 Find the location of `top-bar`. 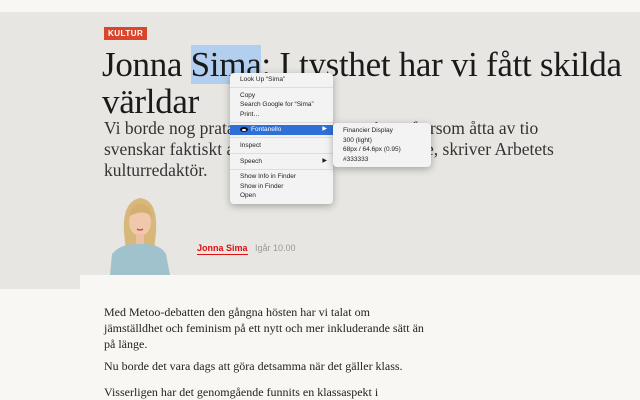

top-bar is located at coordinates (320, 6).